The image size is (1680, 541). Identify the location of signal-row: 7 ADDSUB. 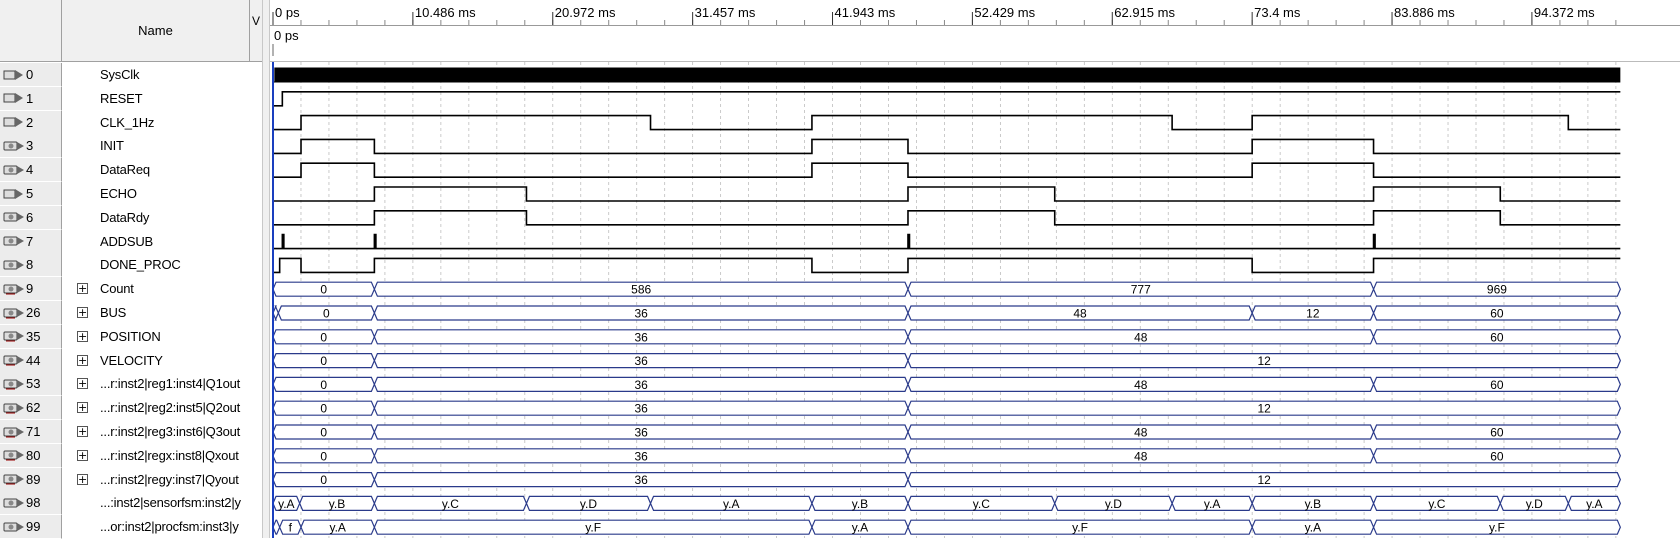
(131, 241).